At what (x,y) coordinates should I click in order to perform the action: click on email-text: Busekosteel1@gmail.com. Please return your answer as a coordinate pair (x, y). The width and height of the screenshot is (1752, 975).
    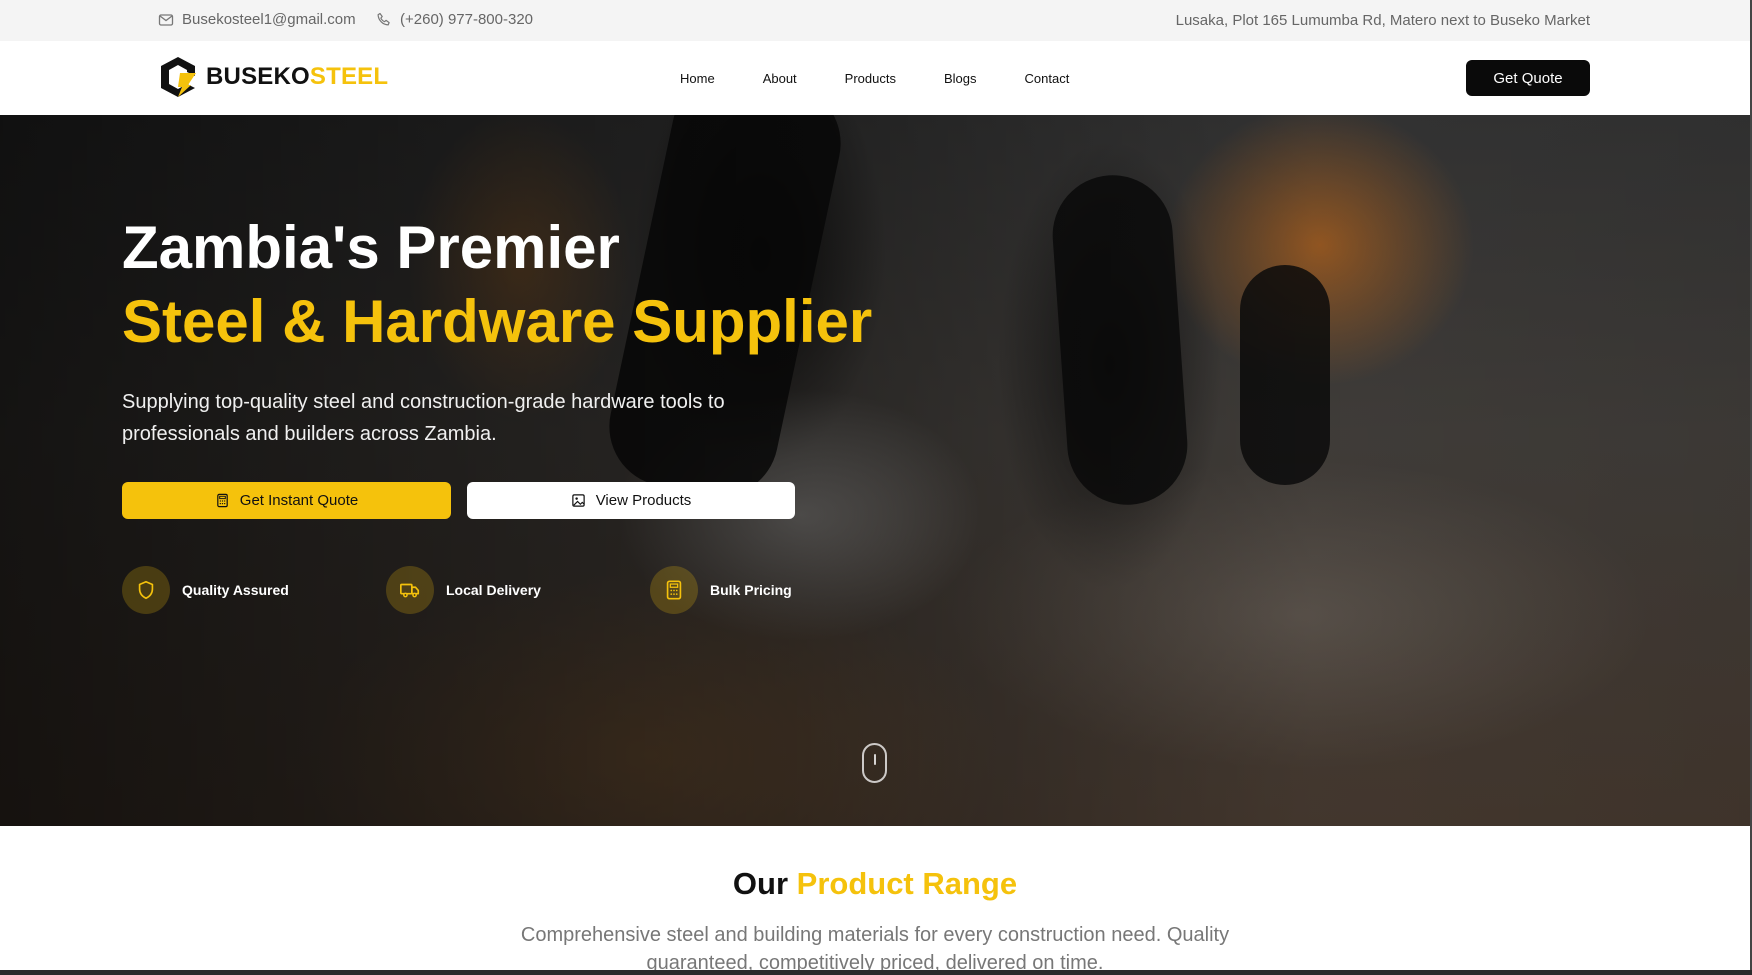
    Looking at the image, I should click on (269, 19).